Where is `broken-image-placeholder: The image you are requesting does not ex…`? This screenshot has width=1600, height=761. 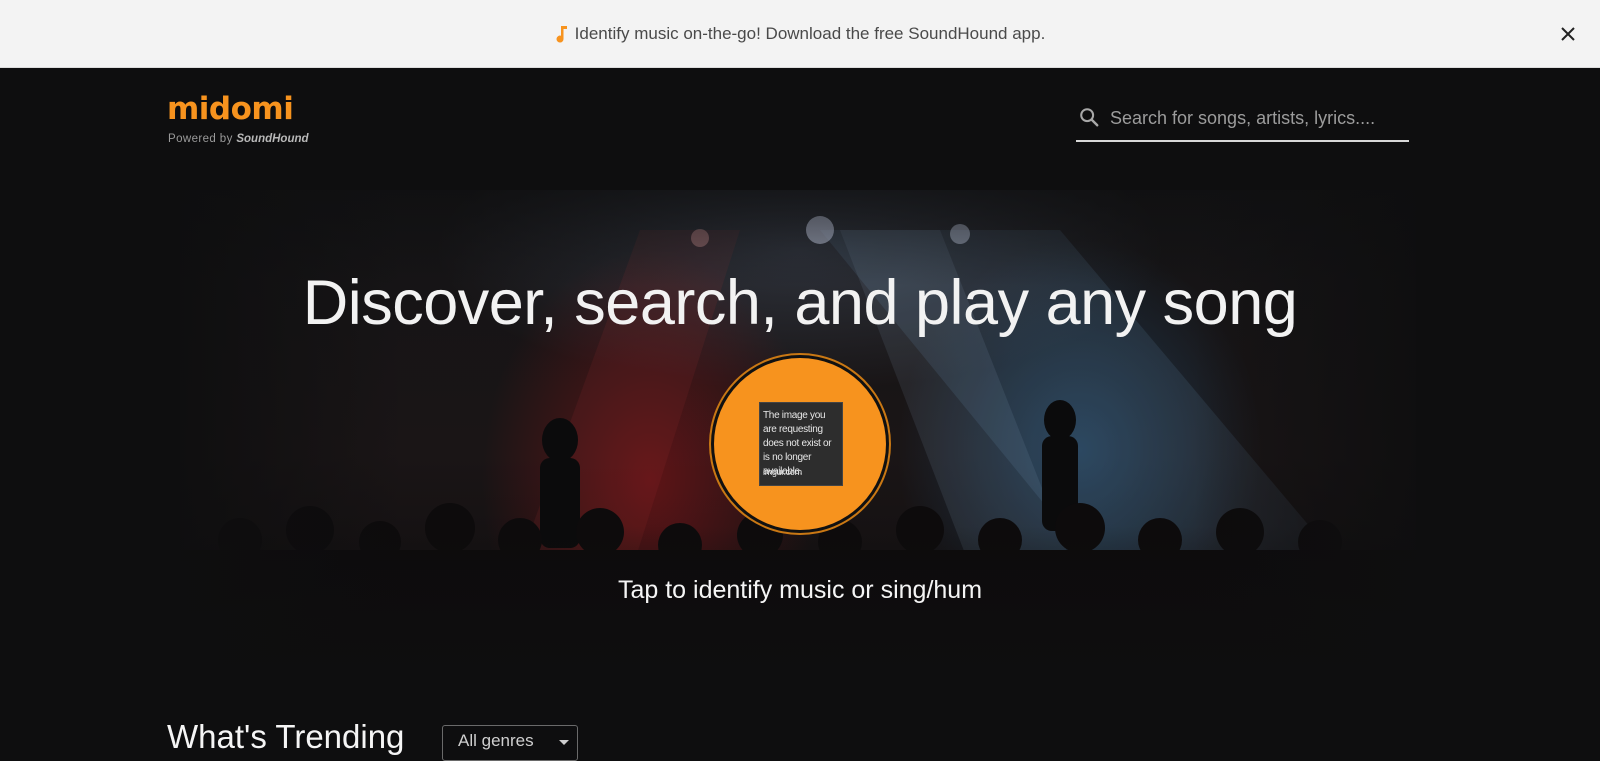
broken-image-placeholder: The image you are requesting does not ex… is located at coordinates (801, 444).